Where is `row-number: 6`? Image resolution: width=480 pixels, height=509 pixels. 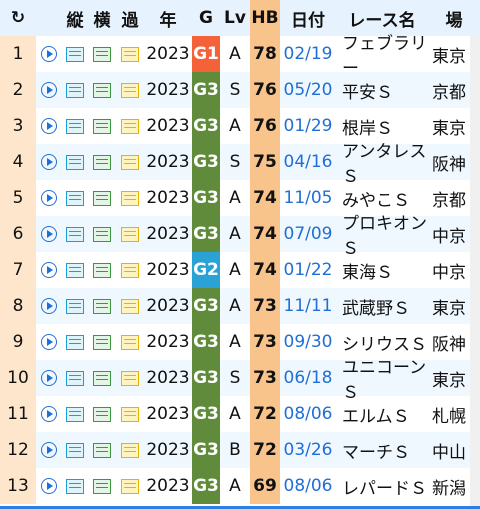 row-number: 6 is located at coordinates (18, 234).